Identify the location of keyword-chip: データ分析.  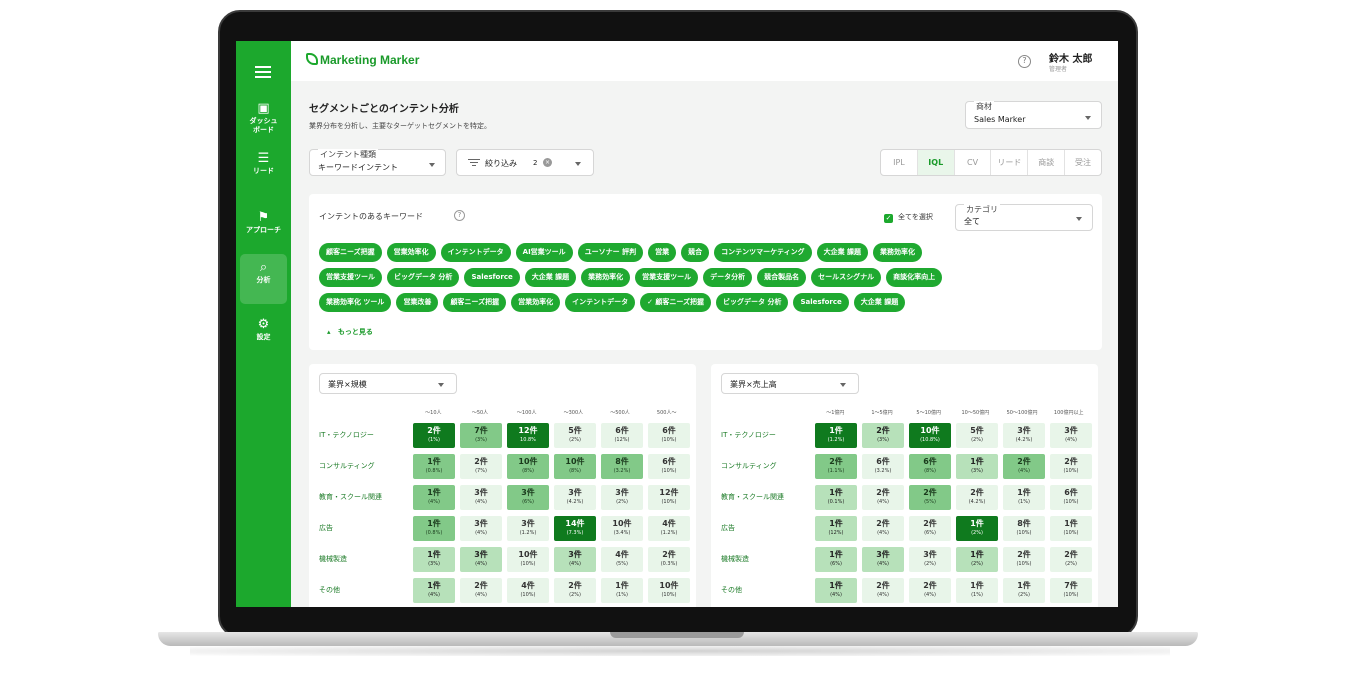
(728, 277).